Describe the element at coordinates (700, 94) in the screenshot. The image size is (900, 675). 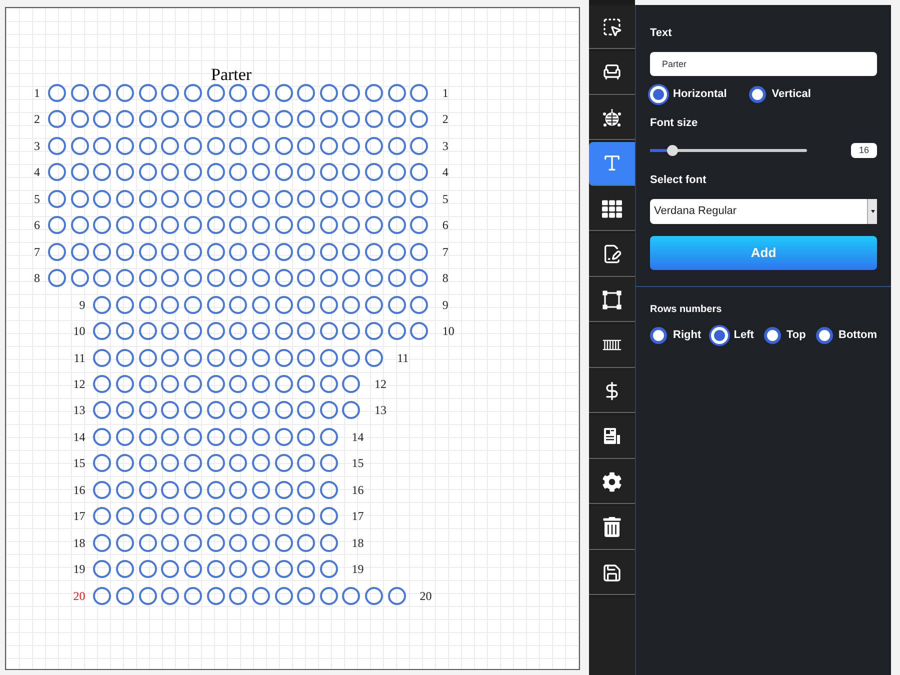
I see `radio-label: Horizontal` at that location.